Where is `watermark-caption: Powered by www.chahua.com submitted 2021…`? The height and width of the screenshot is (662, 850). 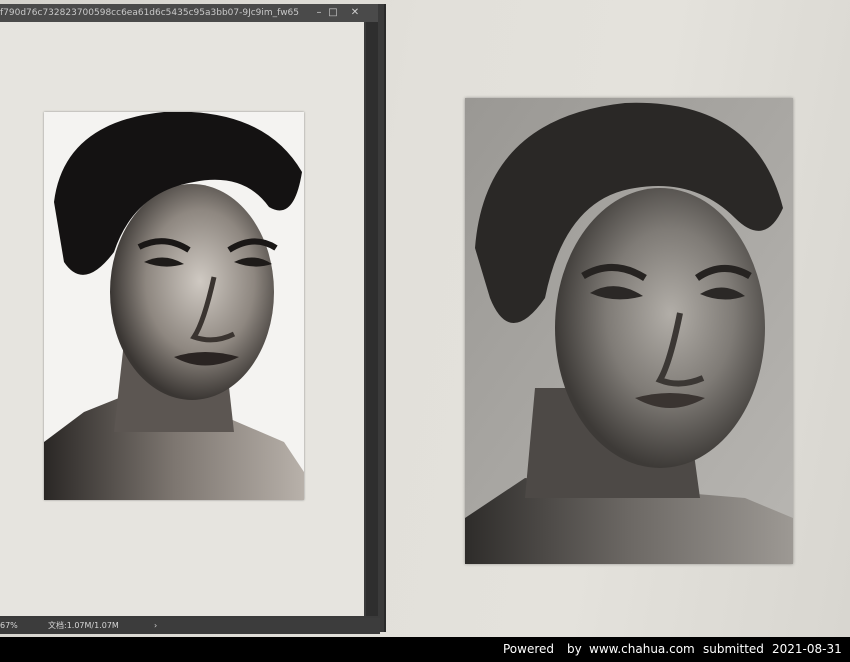 watermark-caption: Powered by www.chahua.com submitted 2021… is located at coordinates (425, 649).